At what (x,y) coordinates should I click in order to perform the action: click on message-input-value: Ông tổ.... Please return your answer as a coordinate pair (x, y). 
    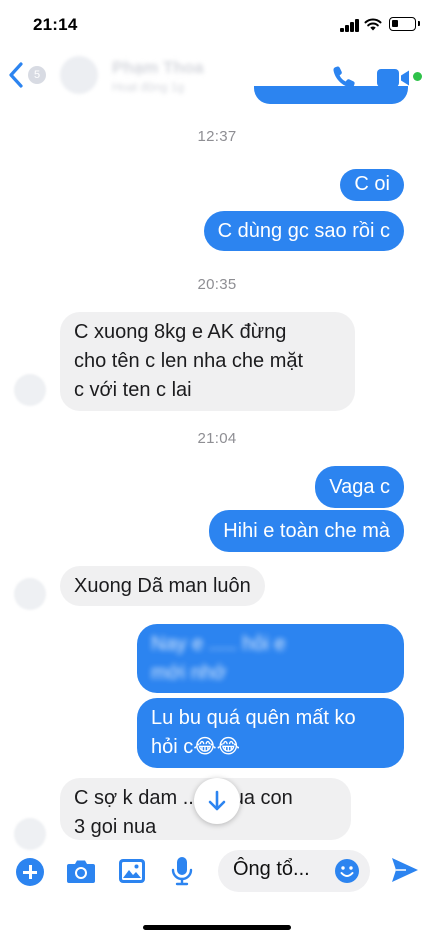
    Looking at the image, I should click on (271, 869).